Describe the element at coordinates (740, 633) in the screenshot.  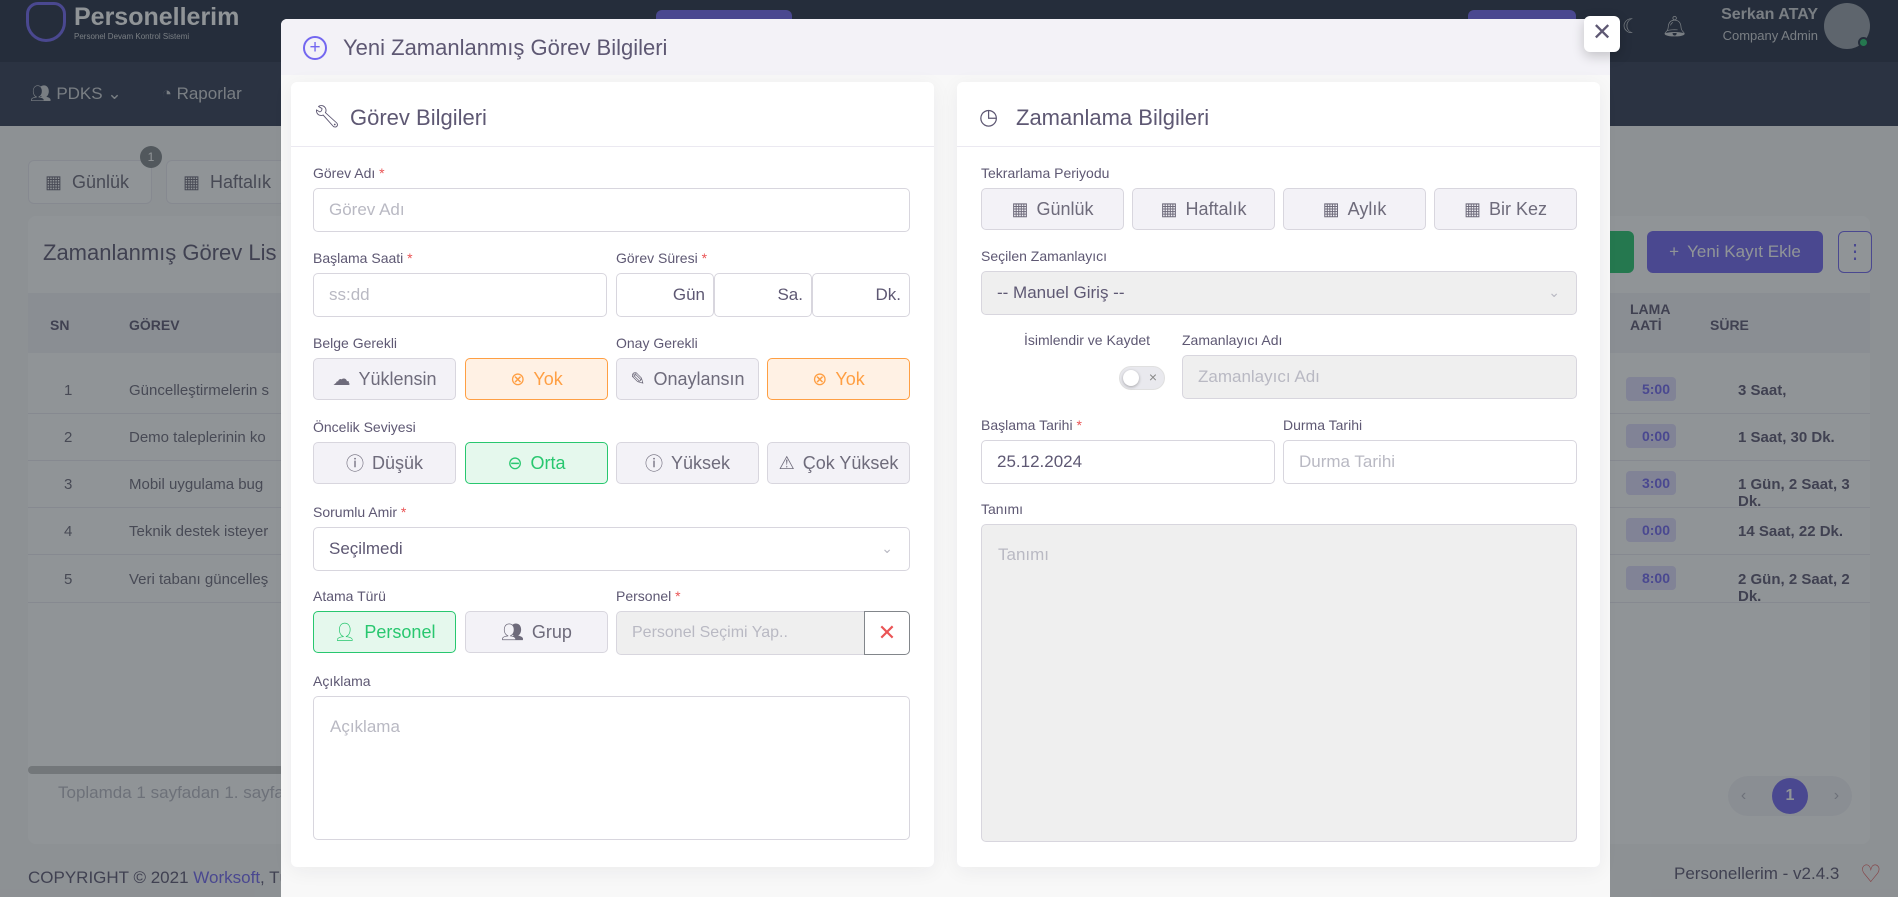
I see `personel-input: Personel Seçimi Yap..` at that location.